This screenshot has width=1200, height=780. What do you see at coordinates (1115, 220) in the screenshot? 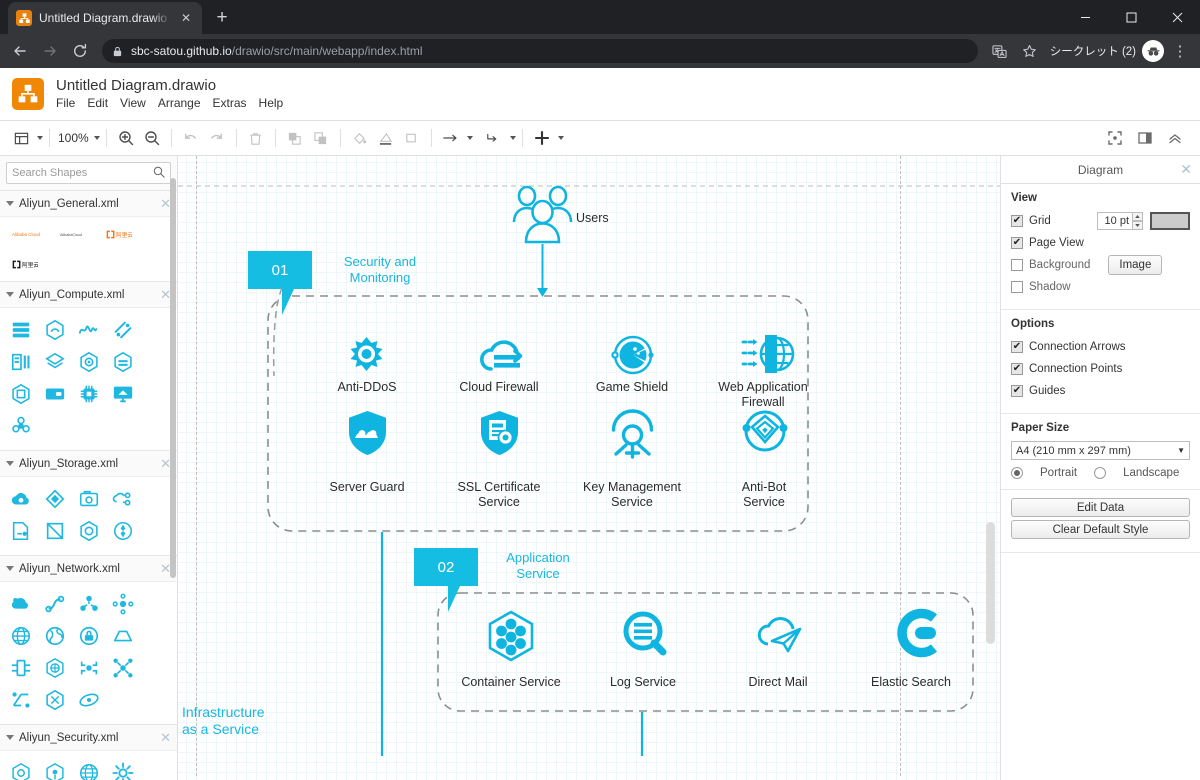
I see `grid-size-input: 10 pt` at bounding box center [1115, 220].